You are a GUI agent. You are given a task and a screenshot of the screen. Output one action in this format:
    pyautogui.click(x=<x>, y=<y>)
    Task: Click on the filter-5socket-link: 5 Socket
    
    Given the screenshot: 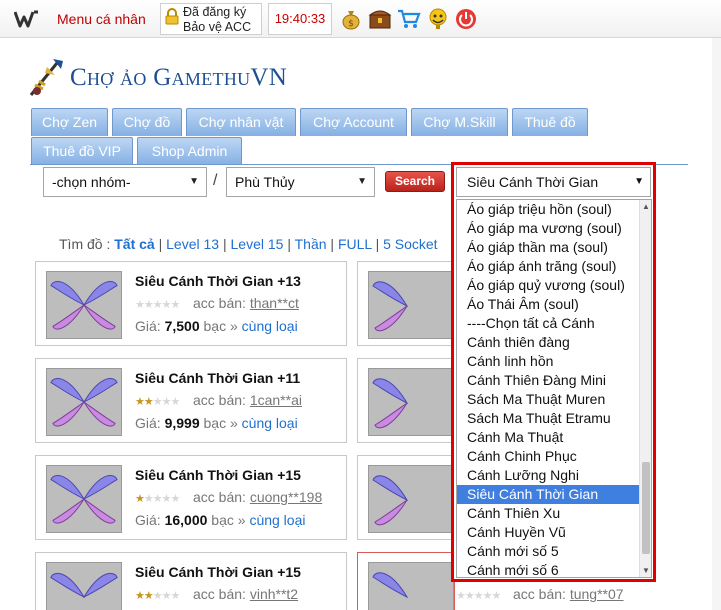 What is the action you would take?
    pyautogui.click(x=410, y=244)
    